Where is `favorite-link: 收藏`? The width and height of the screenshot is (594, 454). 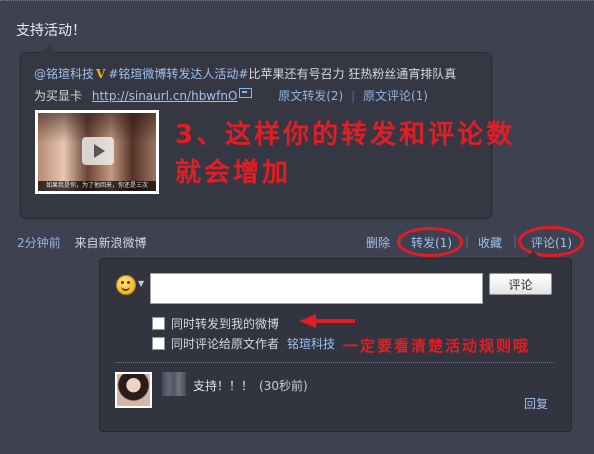 favorite-link: 收藏 is located at coordinates (490, 242).